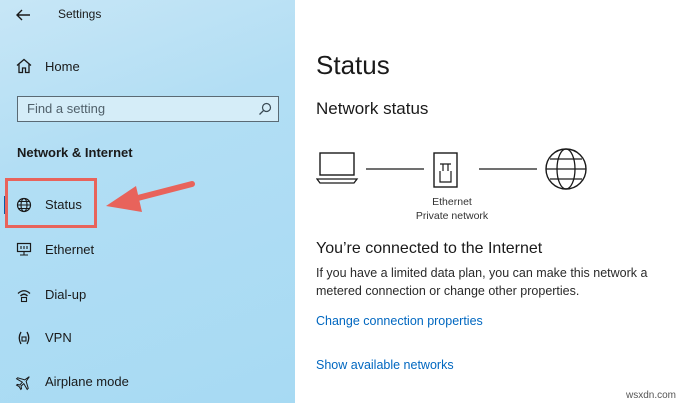  What do you see at coordinates (353, 65) in the screenshot?
I see `page-title: Status` at bounding box center [353, 65].